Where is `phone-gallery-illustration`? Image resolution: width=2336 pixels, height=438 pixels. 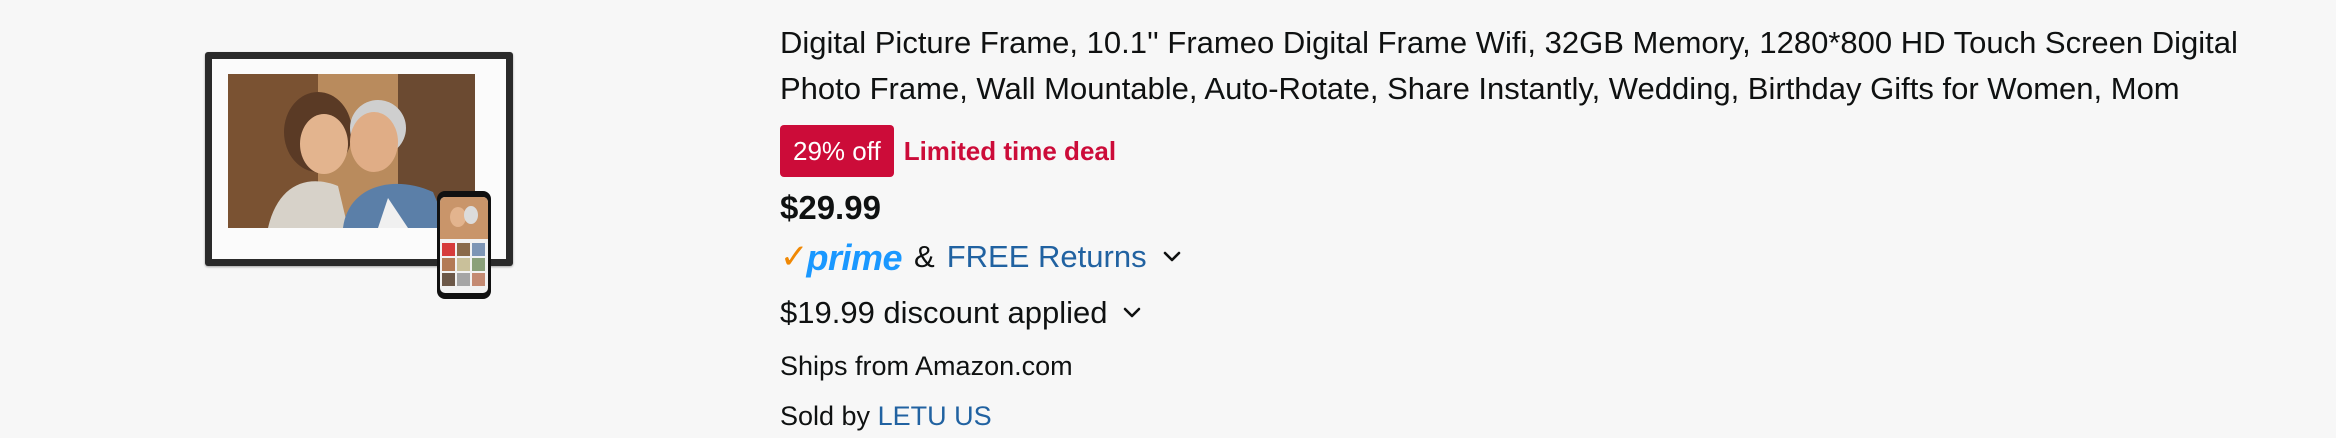
phone-gallery-illustration is located at coordinates (464, 241).